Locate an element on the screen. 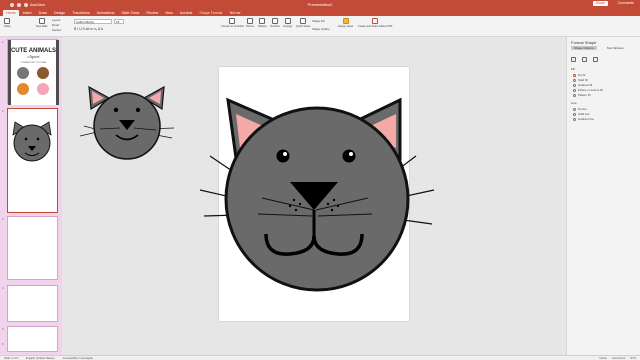  line-section-header: Line is located at coordinates (574, 103).